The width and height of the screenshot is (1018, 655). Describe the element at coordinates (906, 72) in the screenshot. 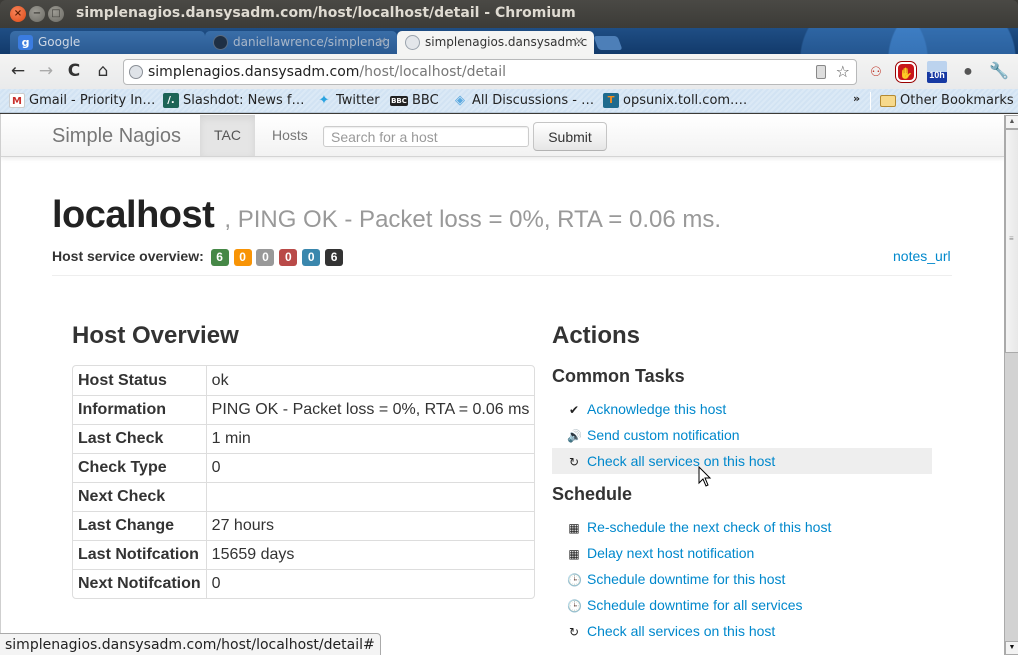

I see `adblock-icon: ✋` at that location.